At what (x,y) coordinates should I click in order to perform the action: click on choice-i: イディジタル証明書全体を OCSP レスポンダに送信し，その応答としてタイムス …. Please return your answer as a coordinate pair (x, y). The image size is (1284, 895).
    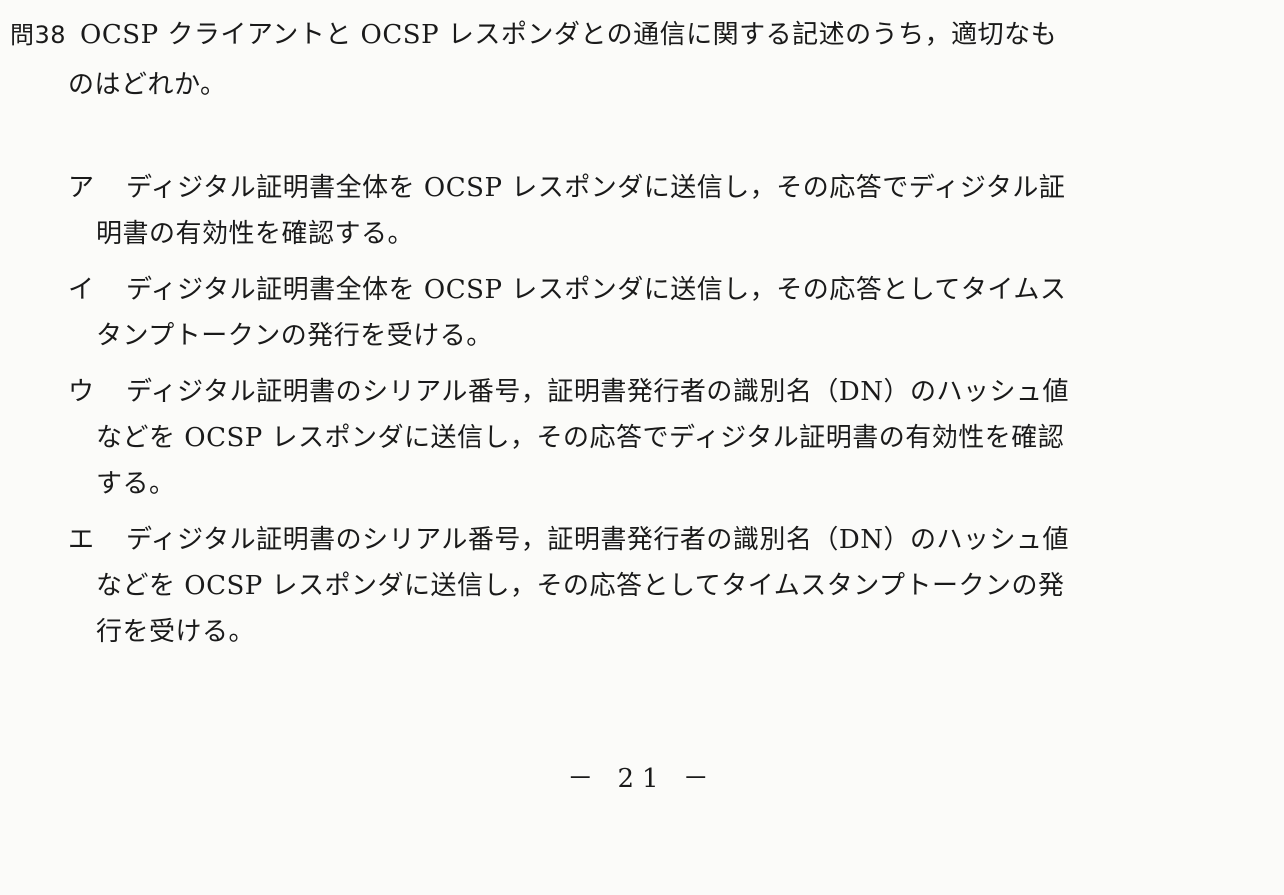
    Looking at the image, I should click on (608, 313).